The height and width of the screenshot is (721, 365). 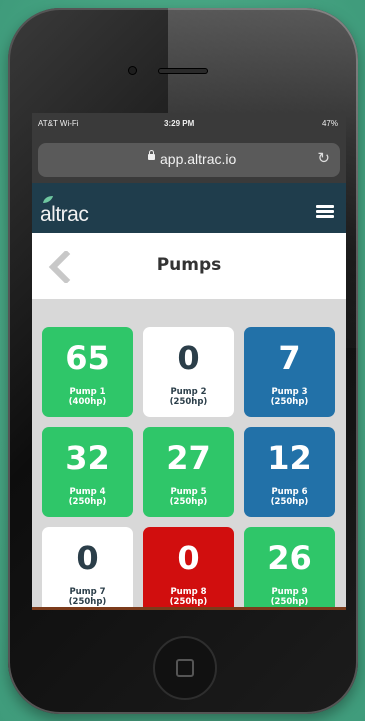 What do you see at coordinates (189, 208) in the screenshot?
I see `app-header: altrac` at bounding box center [189, 208].